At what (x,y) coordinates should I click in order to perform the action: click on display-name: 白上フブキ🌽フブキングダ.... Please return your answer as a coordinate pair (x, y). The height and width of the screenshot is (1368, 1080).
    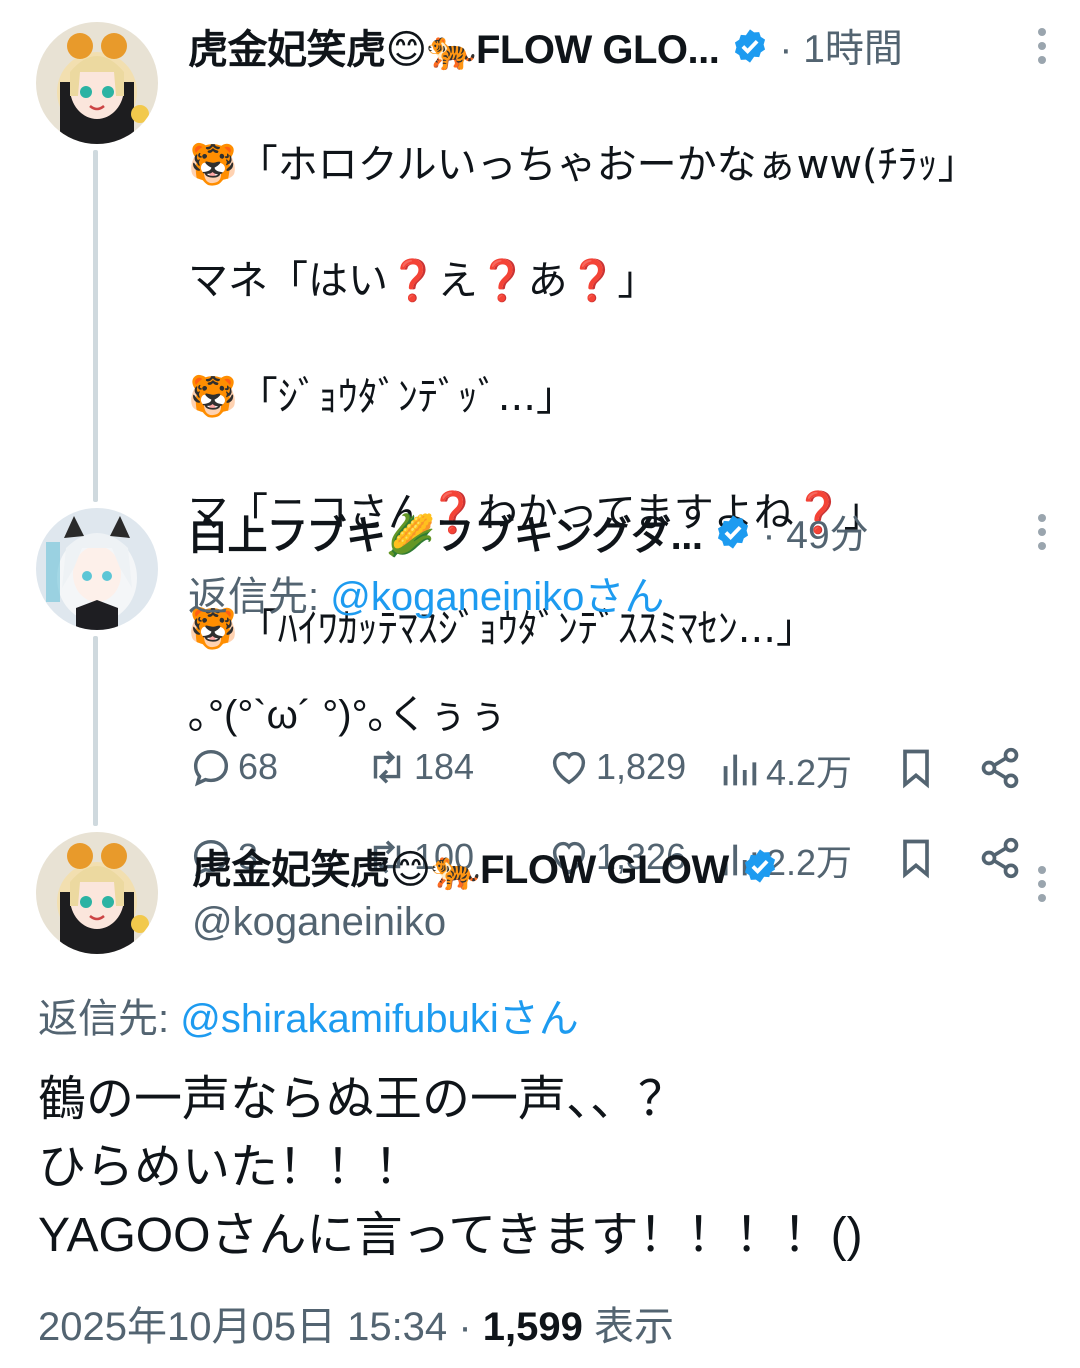
    Looking at the image, I should click on (445, 532).